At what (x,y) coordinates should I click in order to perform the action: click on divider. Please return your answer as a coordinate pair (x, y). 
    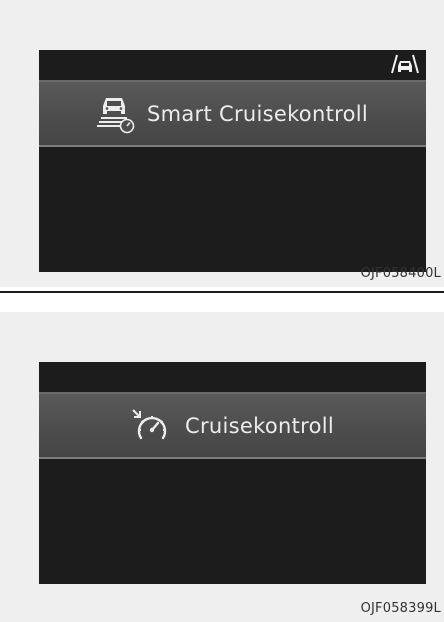
    Looking at the image, I should click on (222, 292).